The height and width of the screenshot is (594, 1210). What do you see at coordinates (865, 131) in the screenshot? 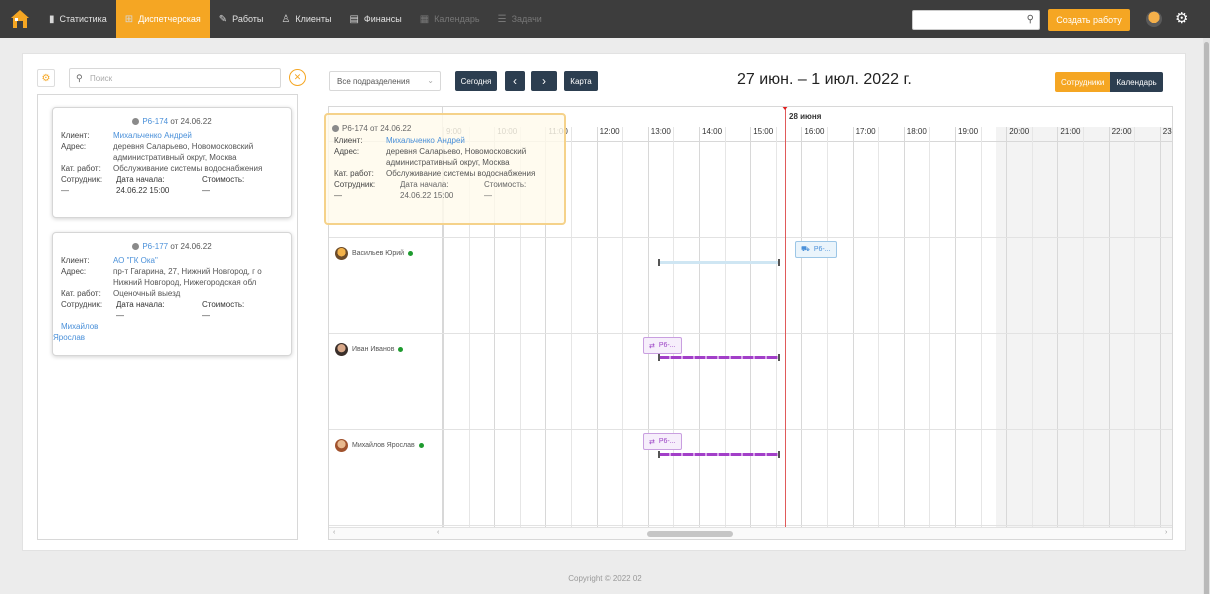
I see `hour-label: 17:00` at bounding box center [865, 131].